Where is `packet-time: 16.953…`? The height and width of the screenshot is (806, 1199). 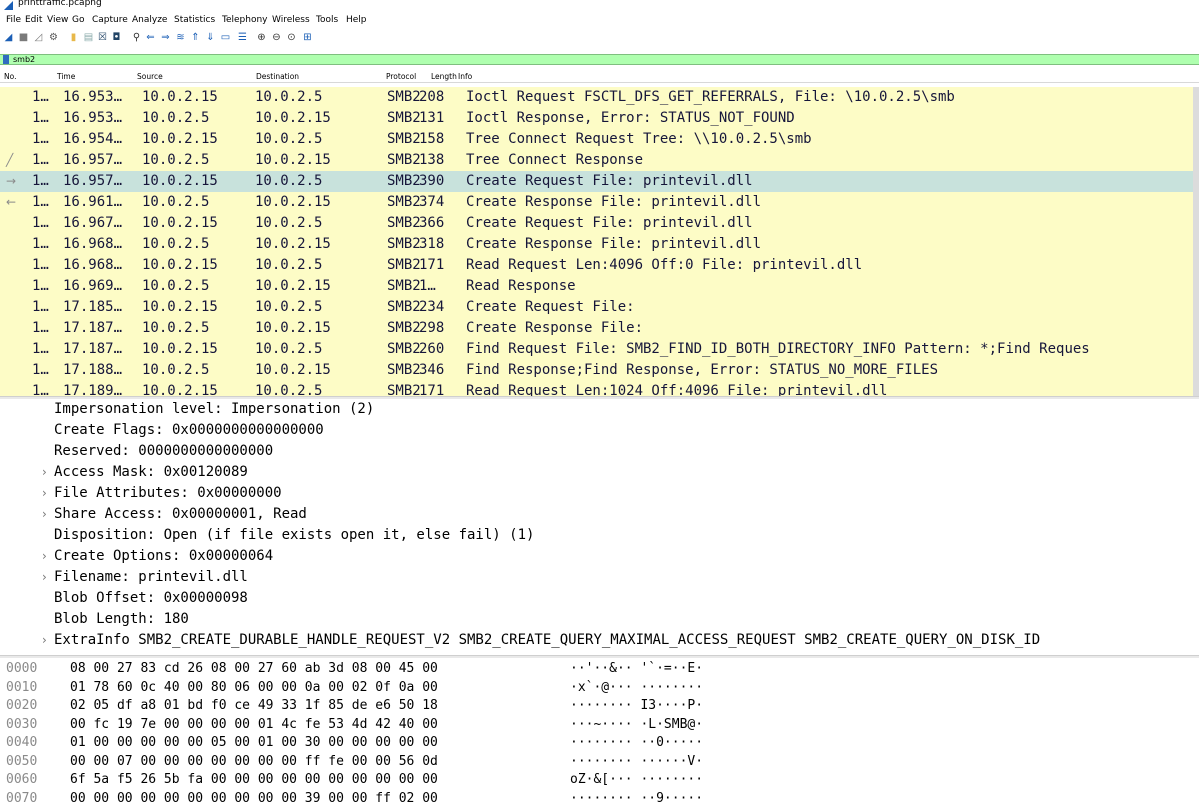
packet-time: 16.953… is located at coordinates (93, 97).